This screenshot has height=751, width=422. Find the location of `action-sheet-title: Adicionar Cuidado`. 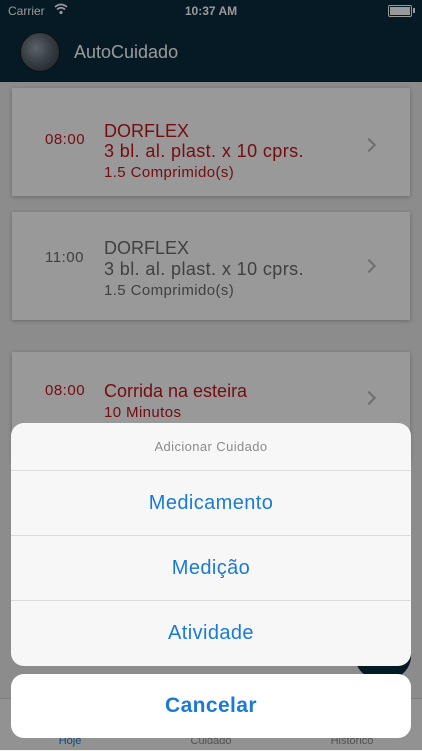

action-sheet-title: Adicionar Cuidado is located at coordinates (211, 447).